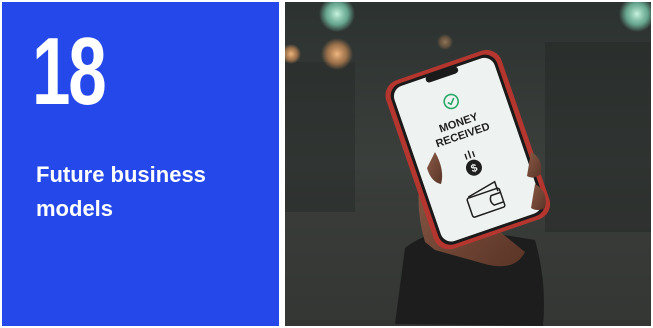 This screenshot has width=653, height=328. What do you see at coordinates (69, 71) in the screenshot?
I see `topic-number: 18` at bounding box center [69, 71].